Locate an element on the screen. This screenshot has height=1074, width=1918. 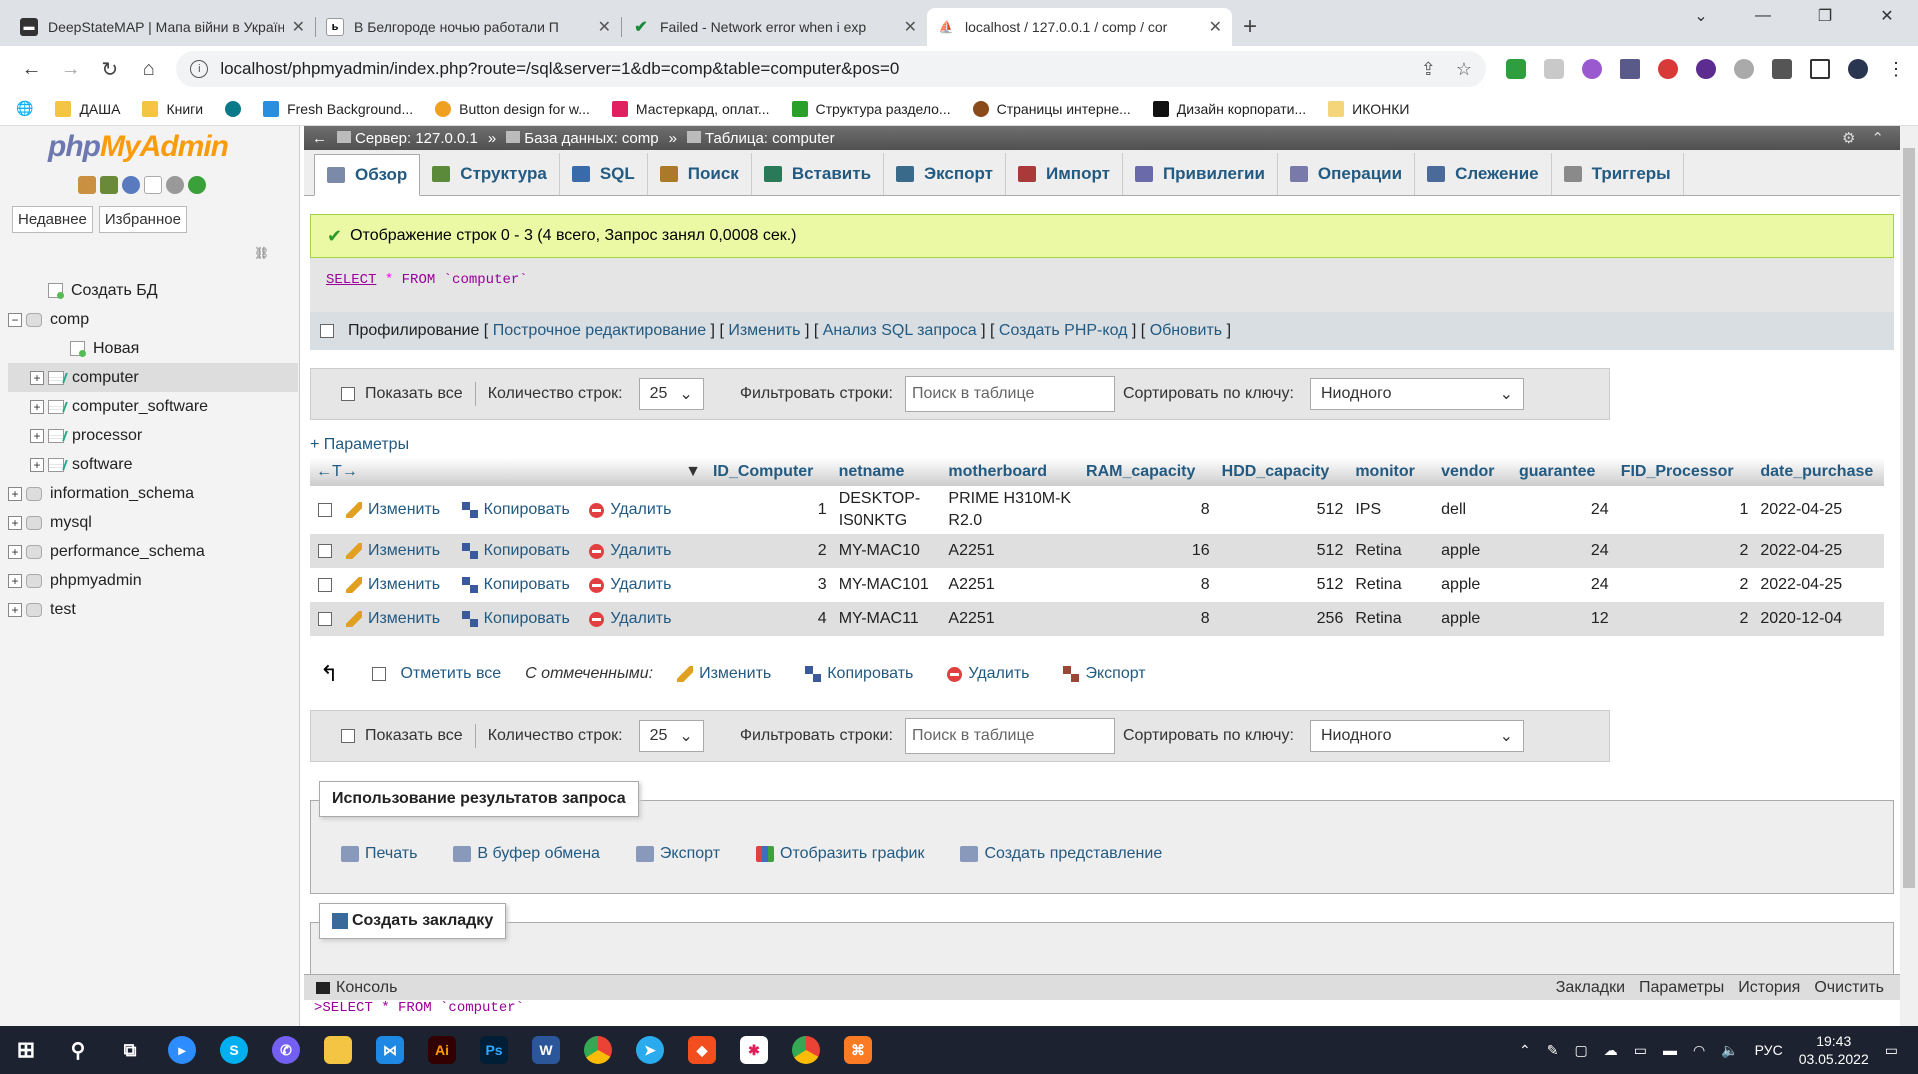
cell-monitor: IPS is located at coordinates (1392, 510).